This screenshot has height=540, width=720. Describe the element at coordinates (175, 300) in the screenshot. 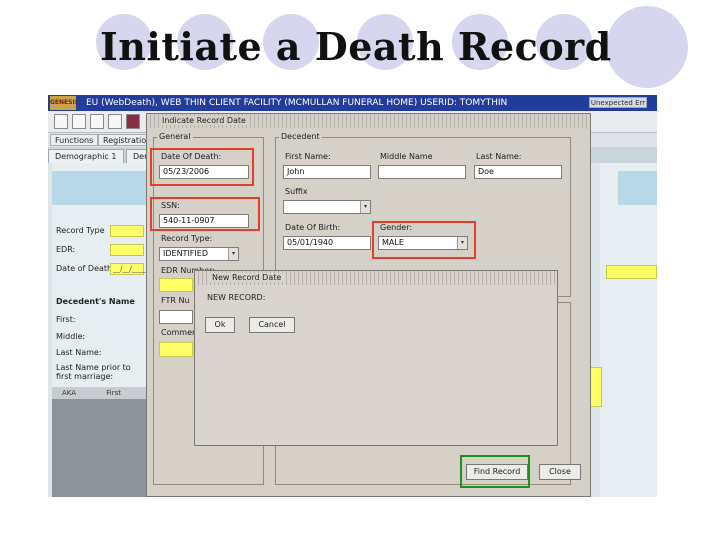

I see `ftr-number-label: FTR Nu` at that location.